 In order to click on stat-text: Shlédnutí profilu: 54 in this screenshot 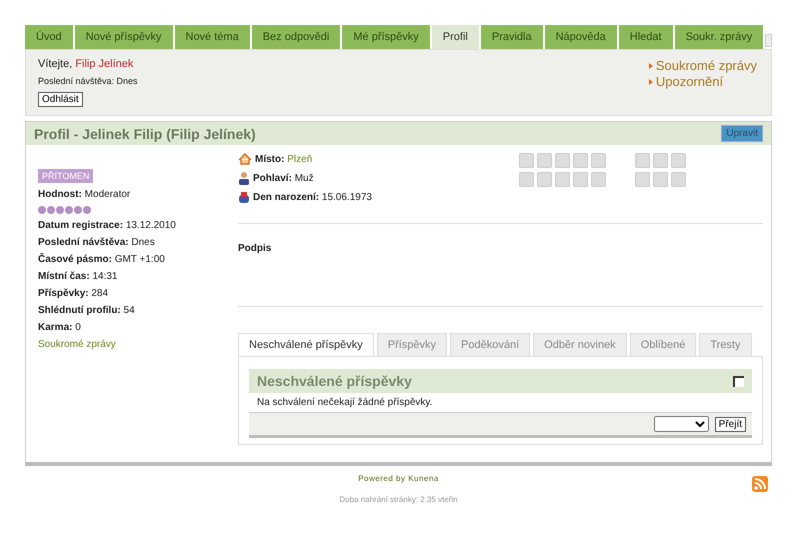, I will do `click(87, 310)`.